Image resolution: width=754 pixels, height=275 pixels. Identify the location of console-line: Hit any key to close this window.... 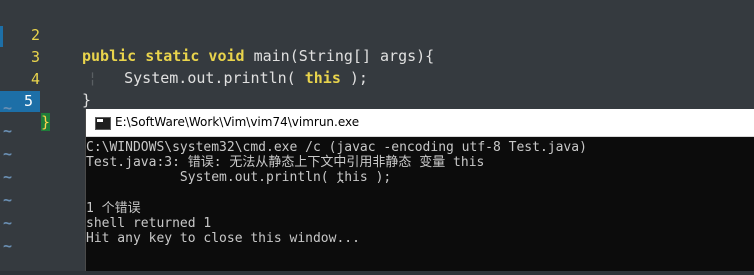
(223, 238).